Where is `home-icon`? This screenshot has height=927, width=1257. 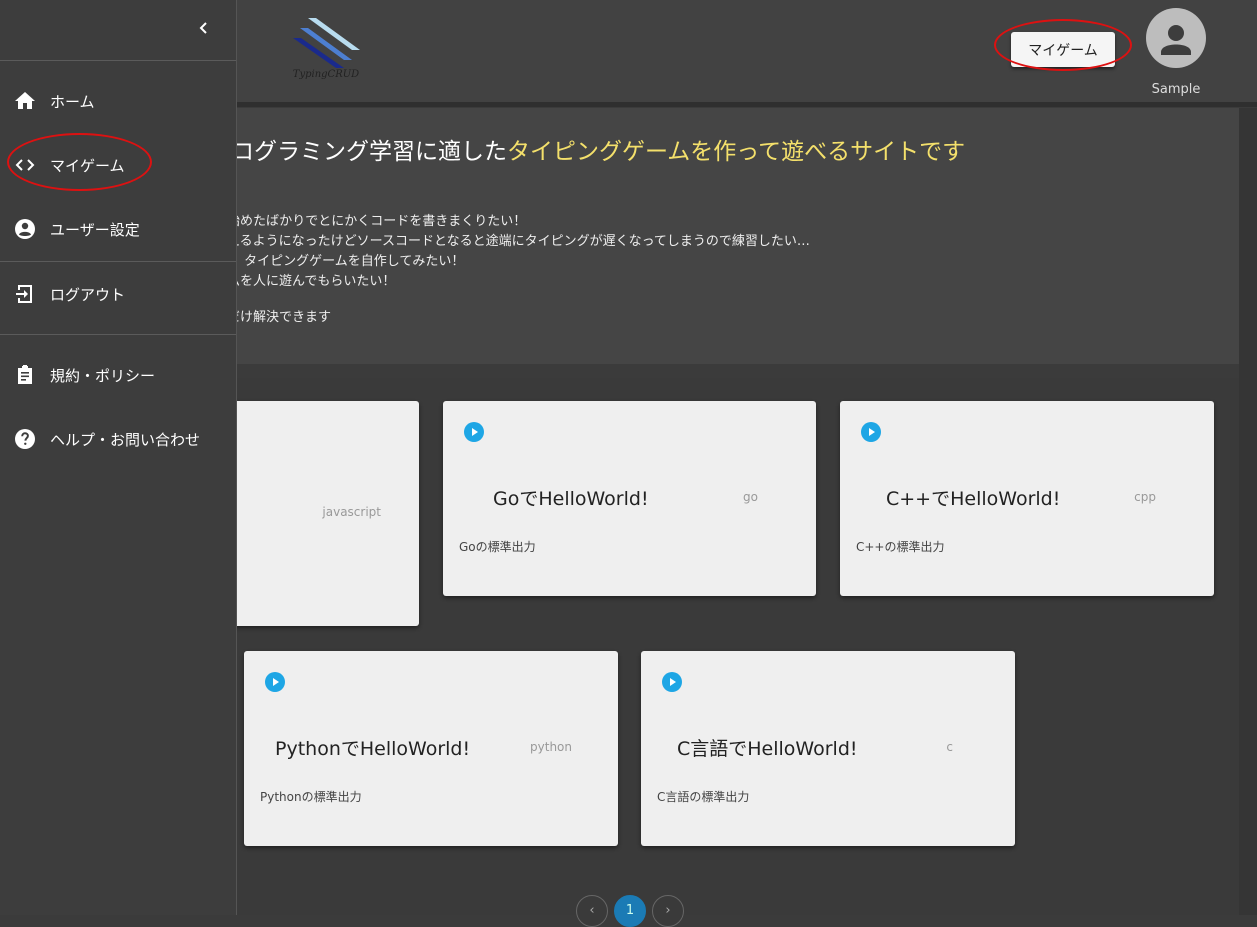
home-icon is located at coordinates (25, 100).